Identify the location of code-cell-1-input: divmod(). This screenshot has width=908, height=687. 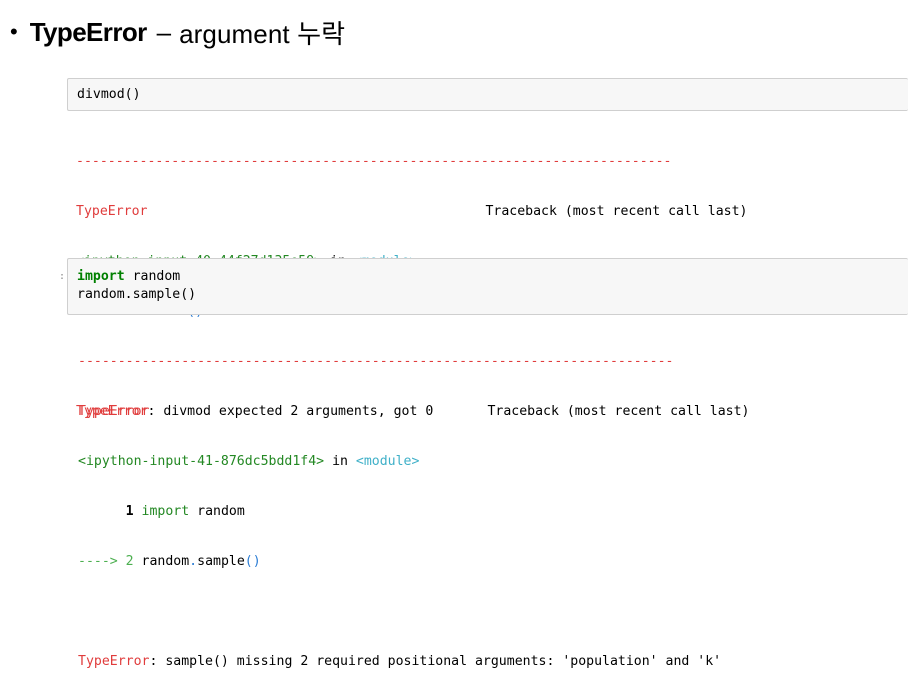
(487, 94).